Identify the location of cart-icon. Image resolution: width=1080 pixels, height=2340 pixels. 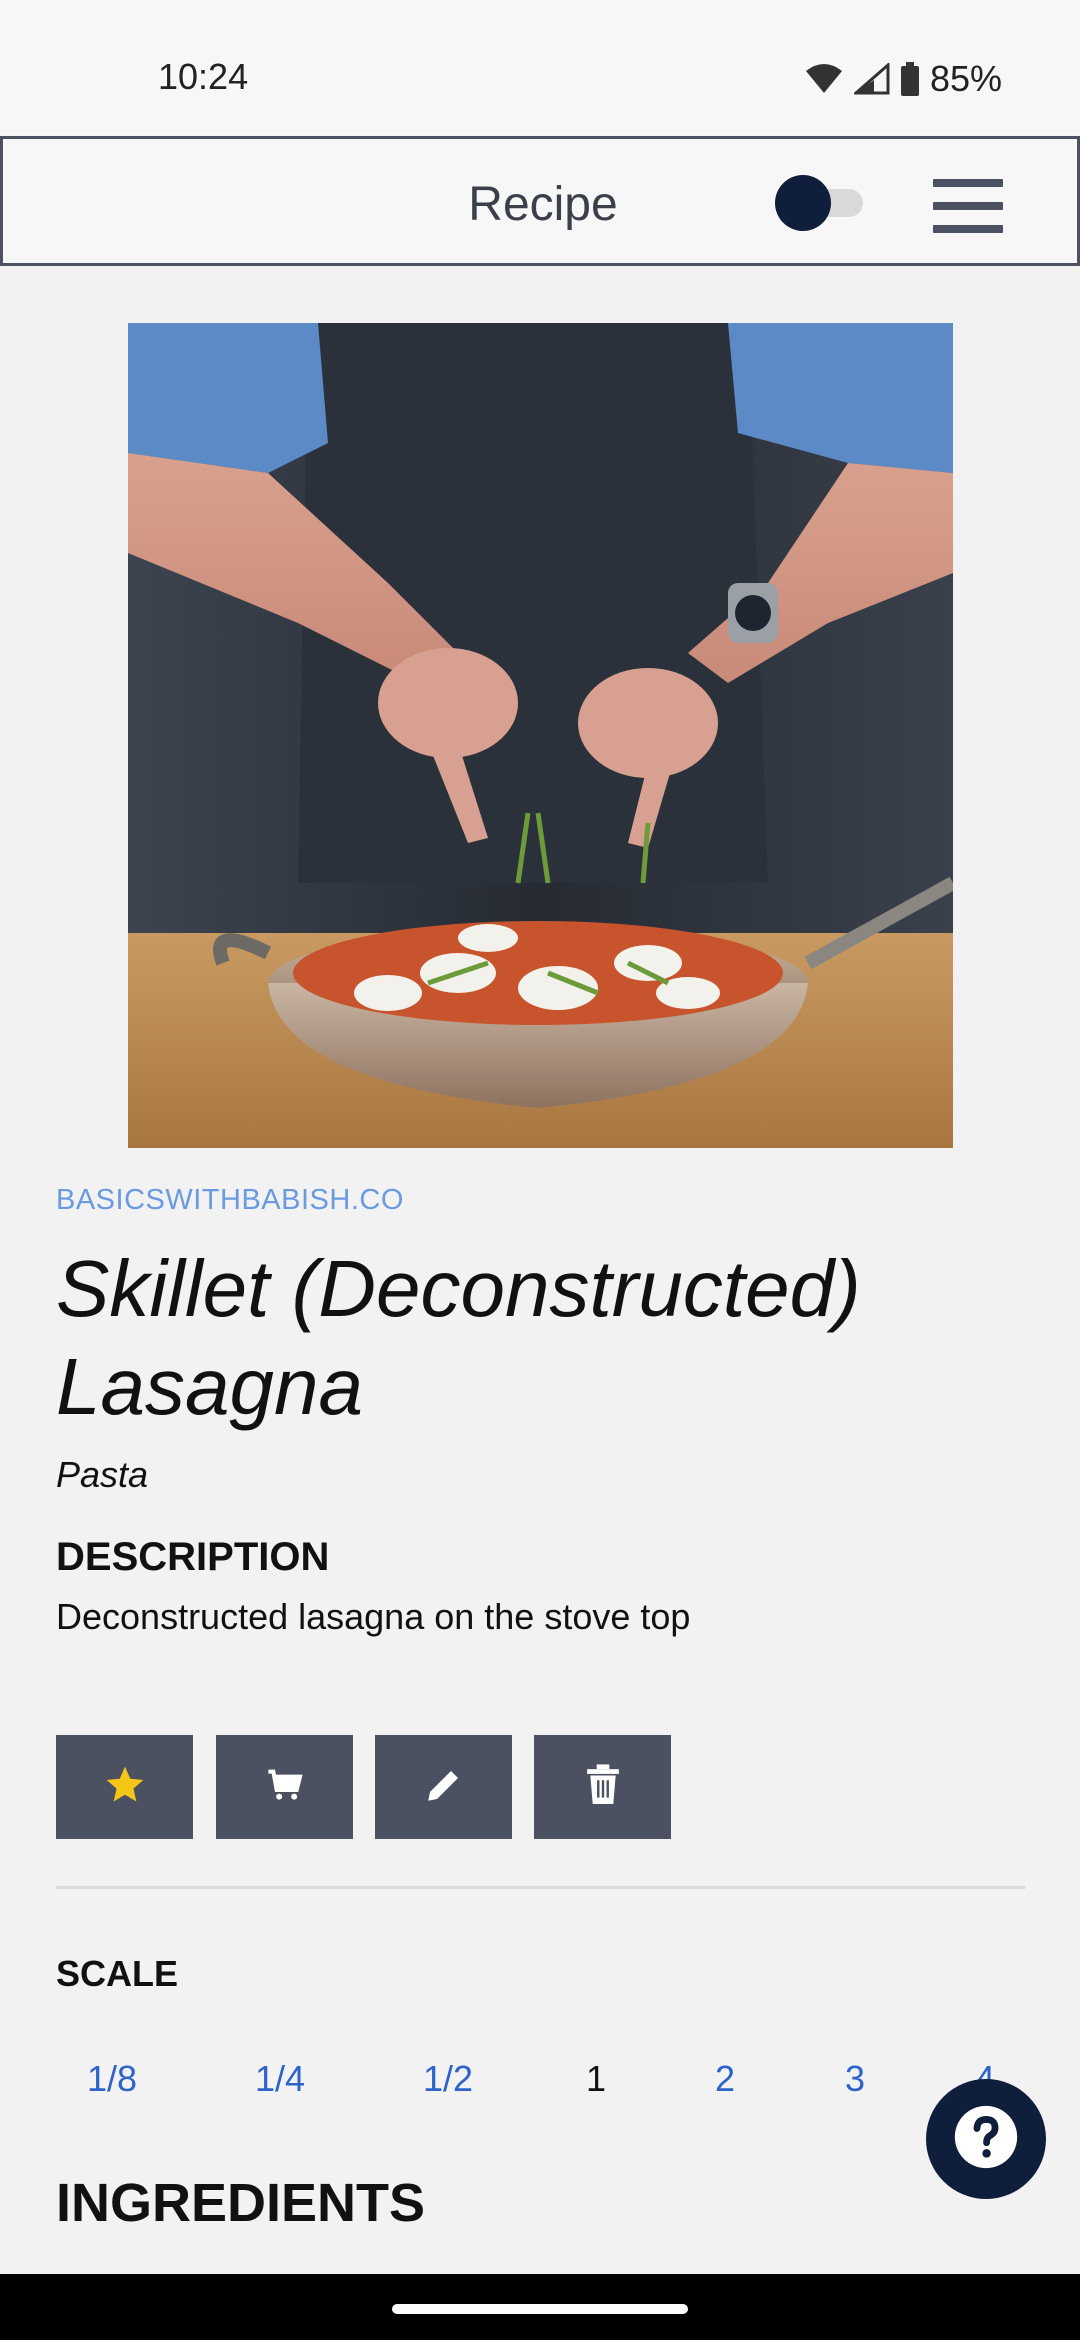
(285, 1787).